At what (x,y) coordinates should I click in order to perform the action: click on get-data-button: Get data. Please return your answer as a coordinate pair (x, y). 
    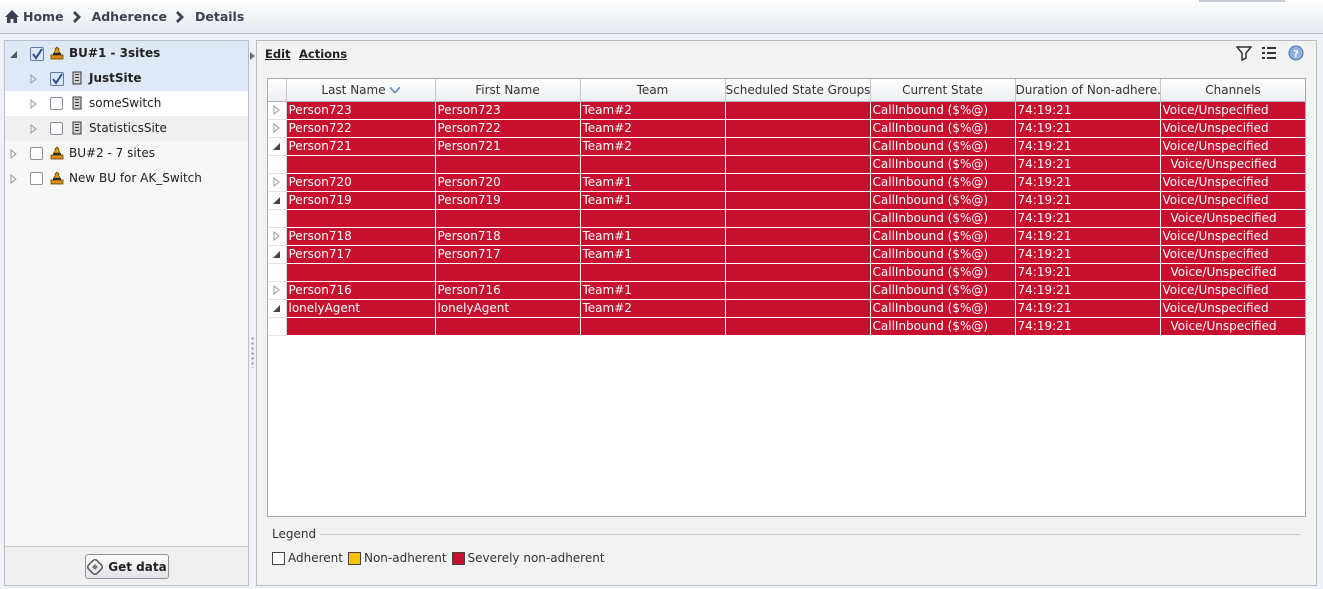
    Looking at the image, I should click on (127, 566).